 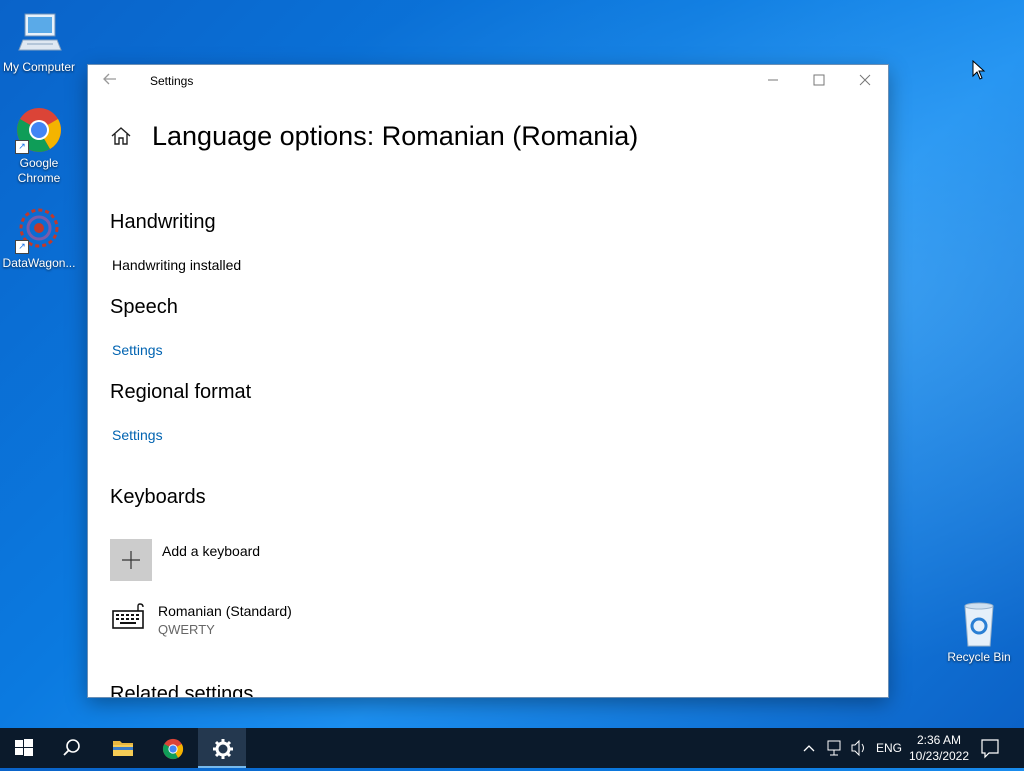 What do you see at coordinates (773, 81) in the screenshot?
I see `minimize-button` at bounding box center [773, 81].